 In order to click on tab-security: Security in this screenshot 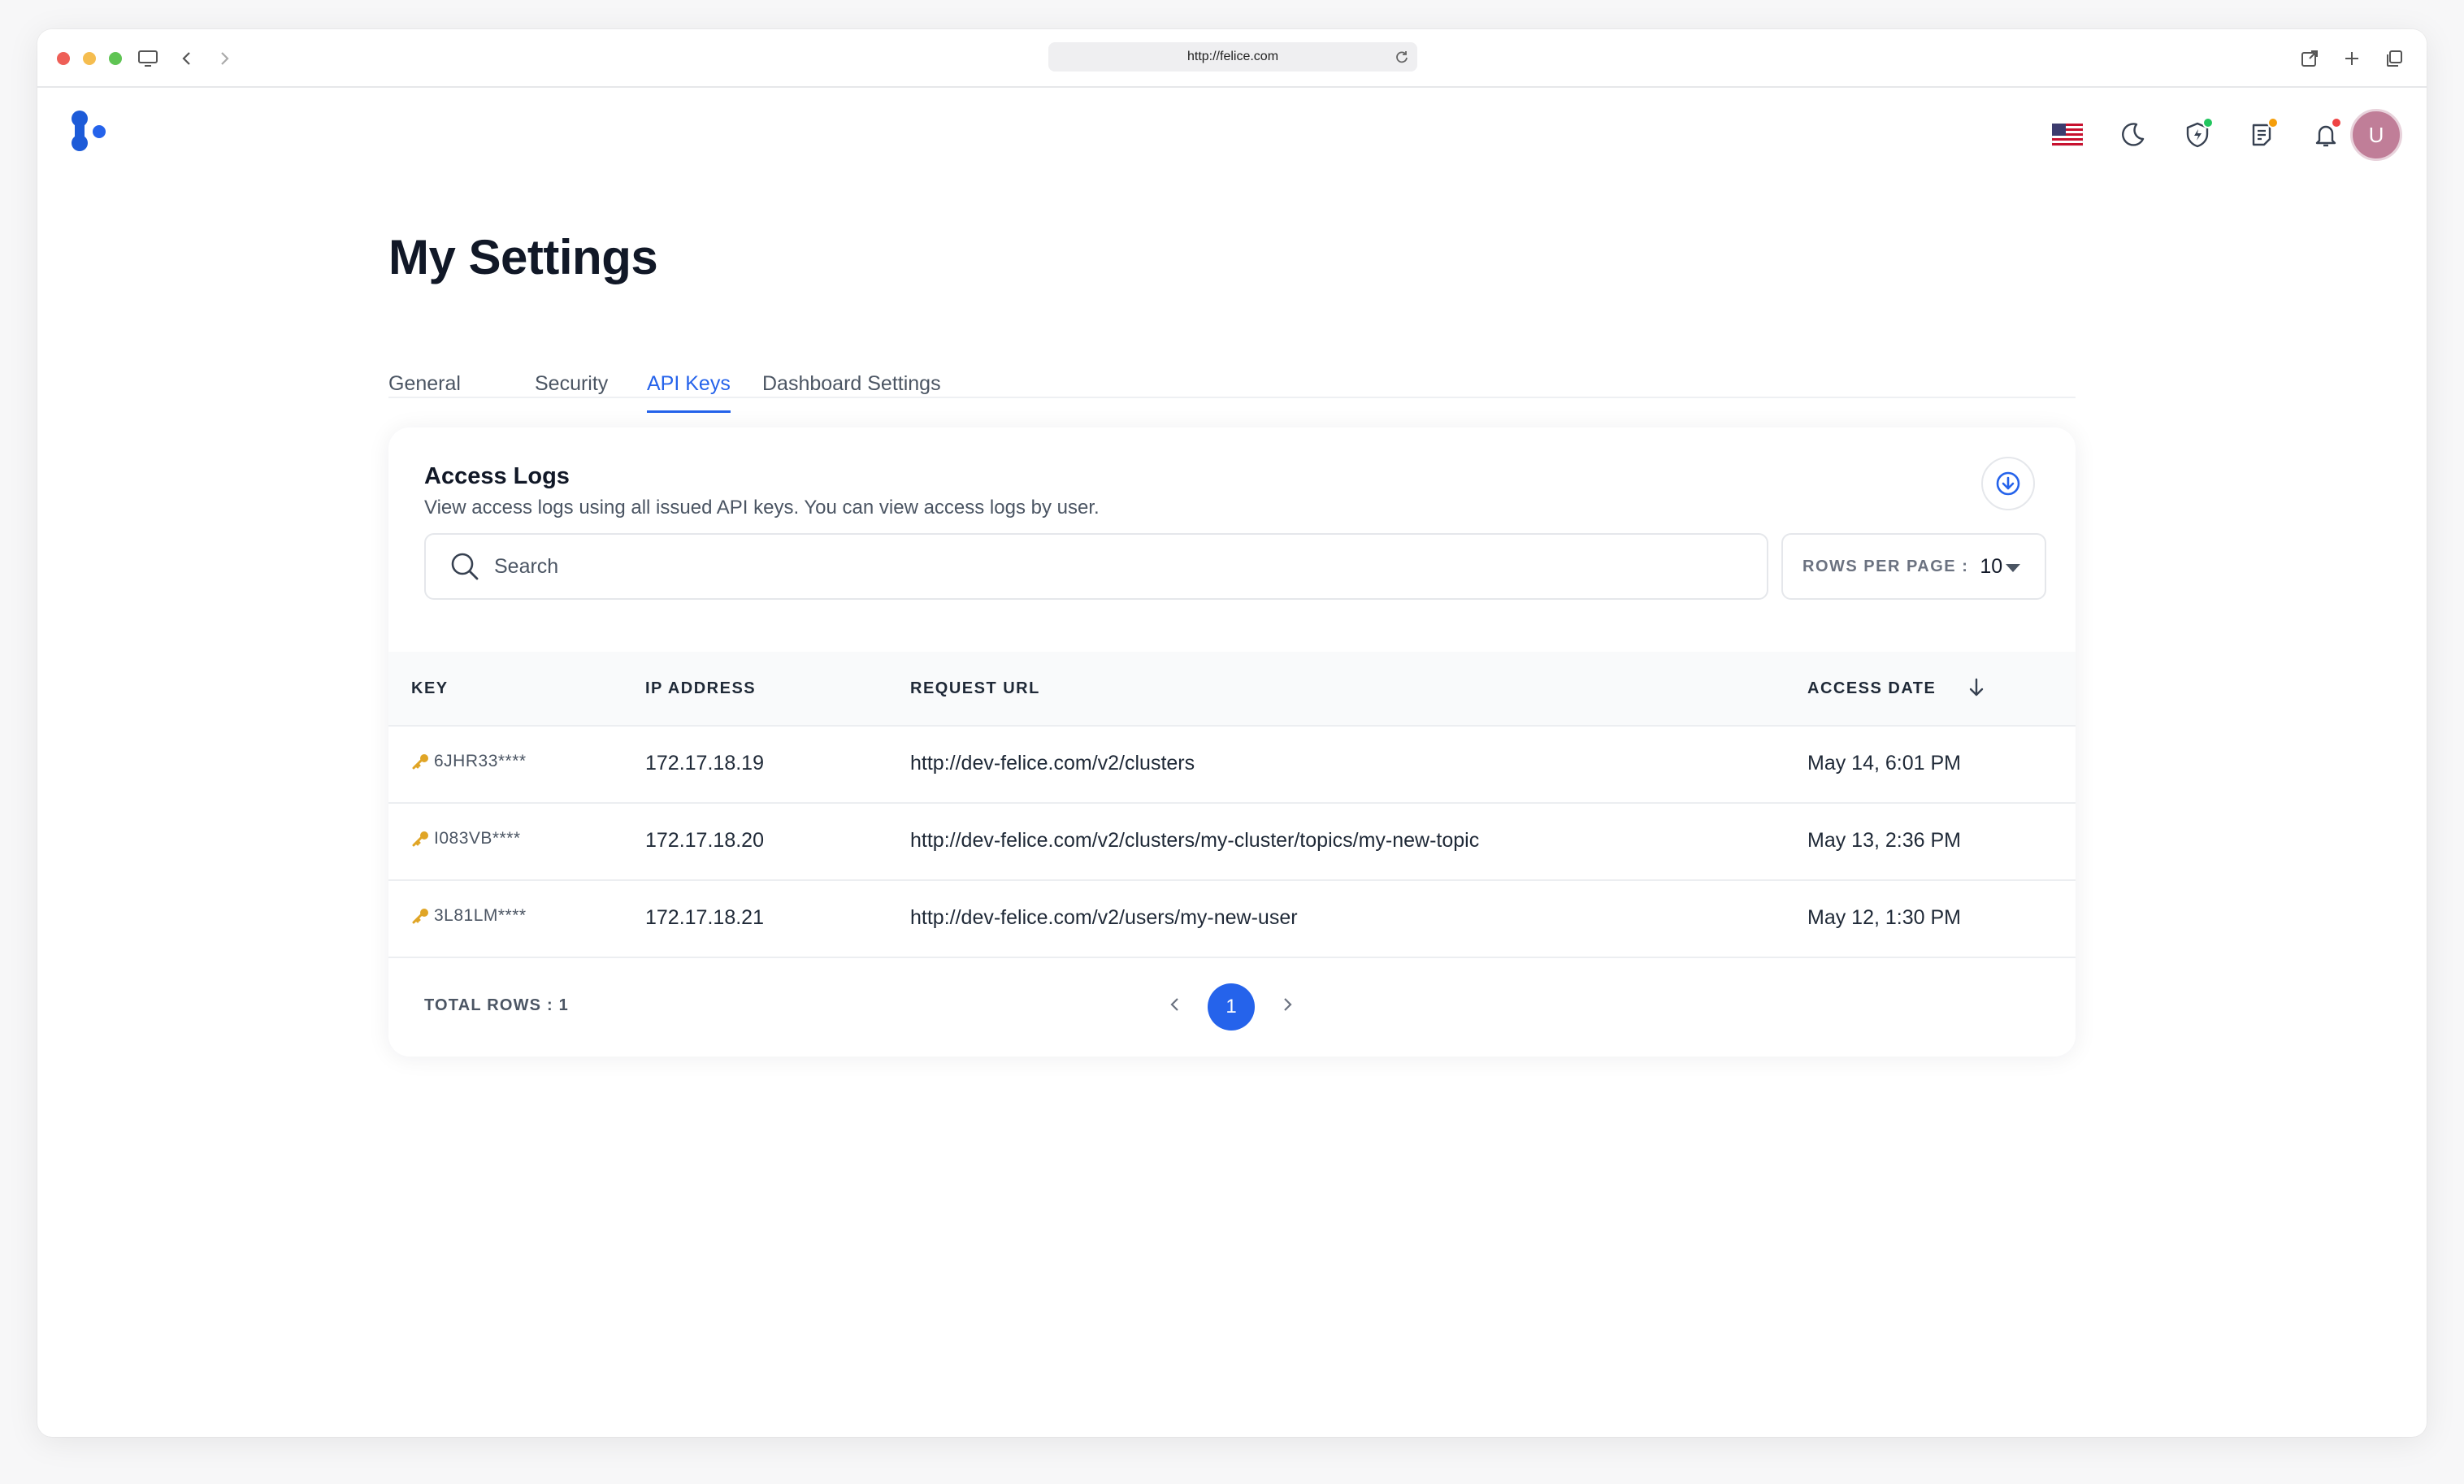, I will do `click(572, 391)`.